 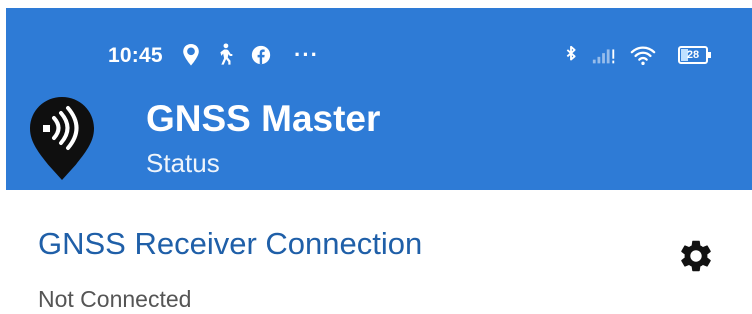 I want to click on battery-icon: 28, so click(x=693, y=55).